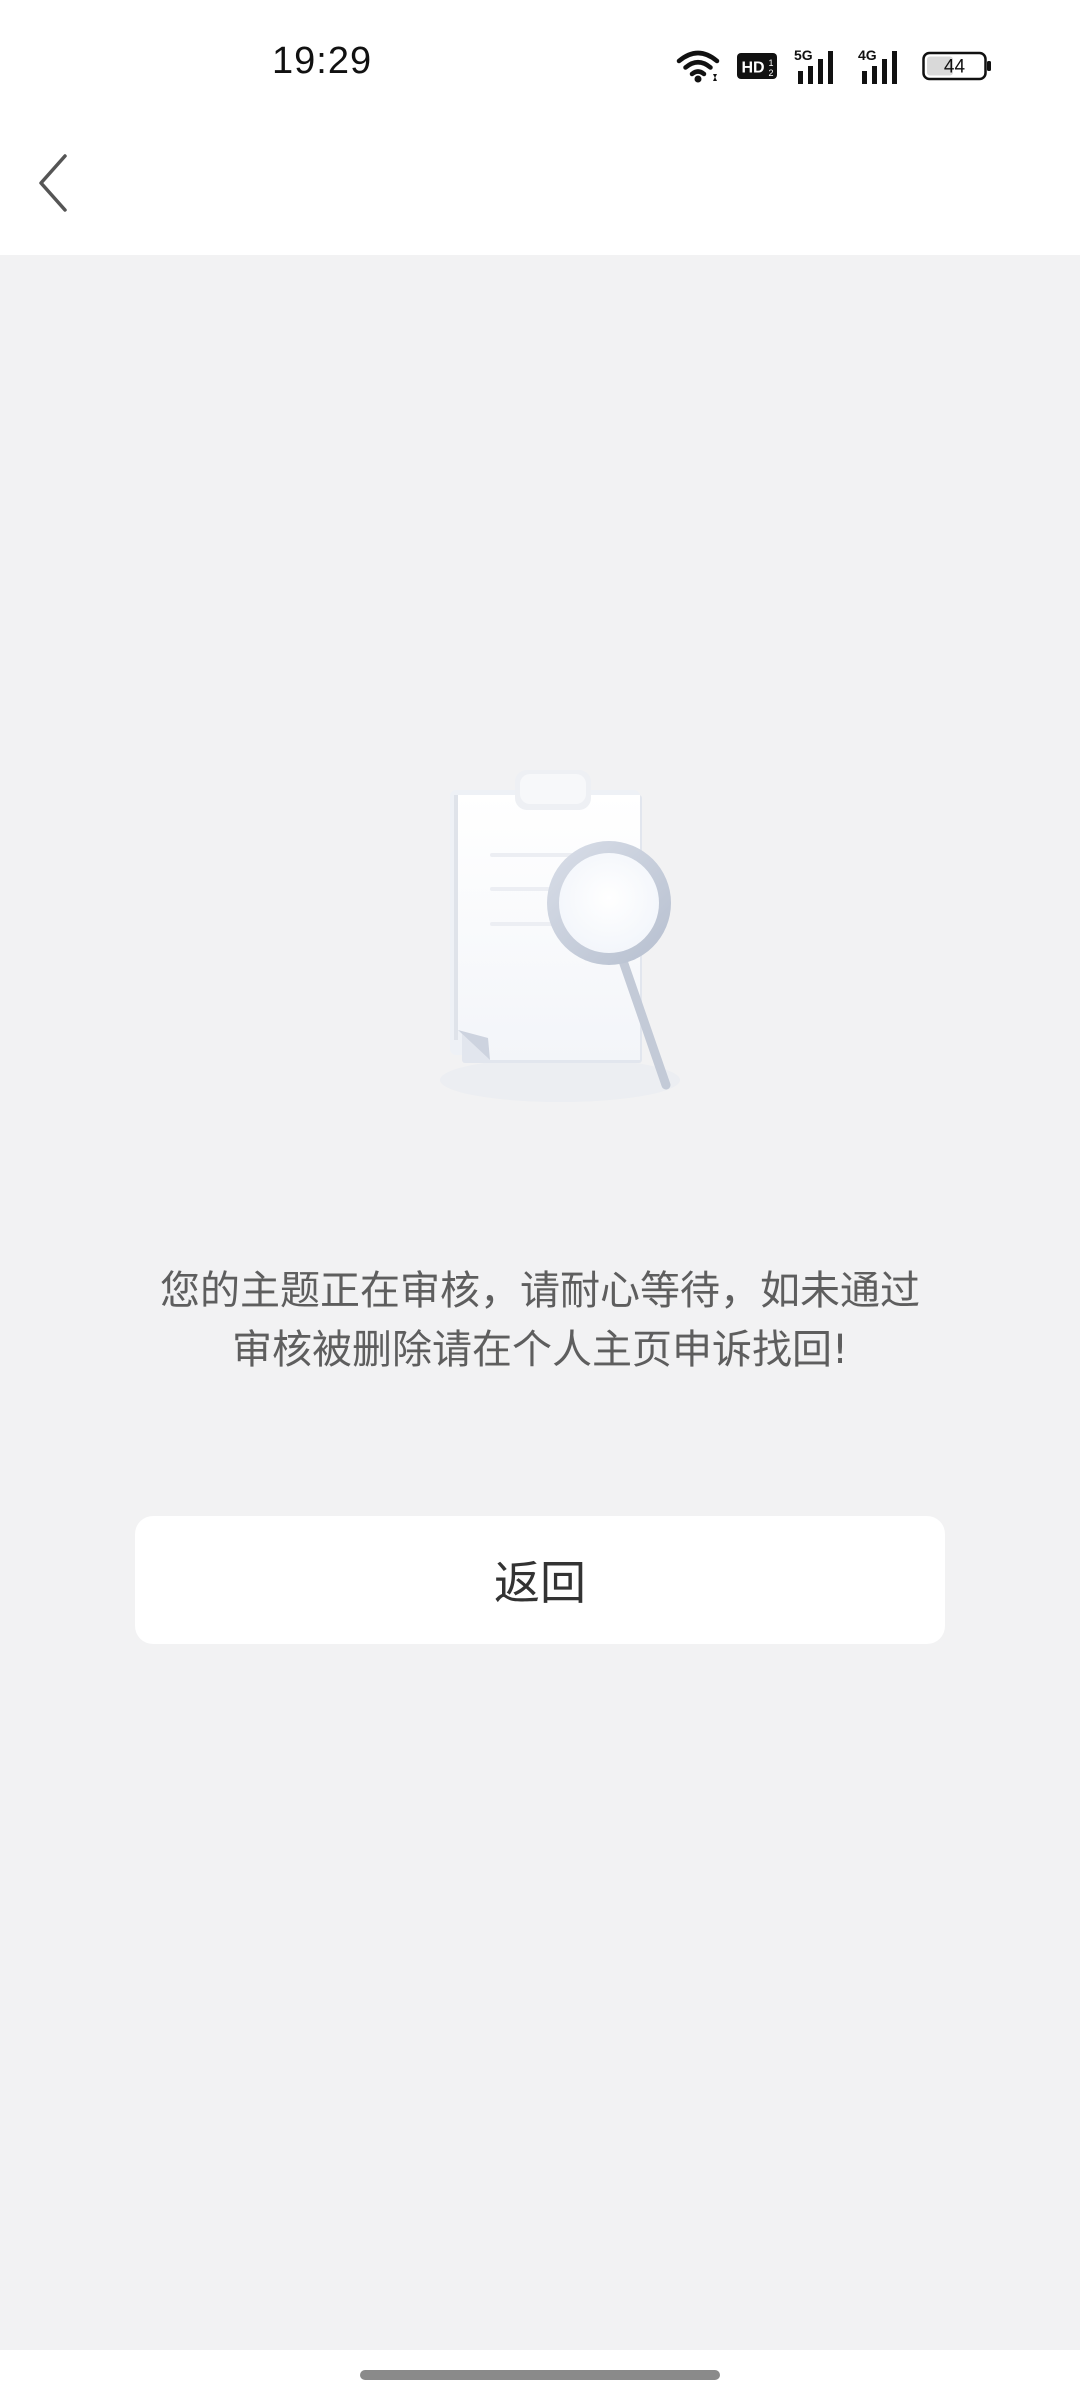 This screenshot has height=2400, width=1080. I want to click on status-time: 19:29, so click(322, 61).